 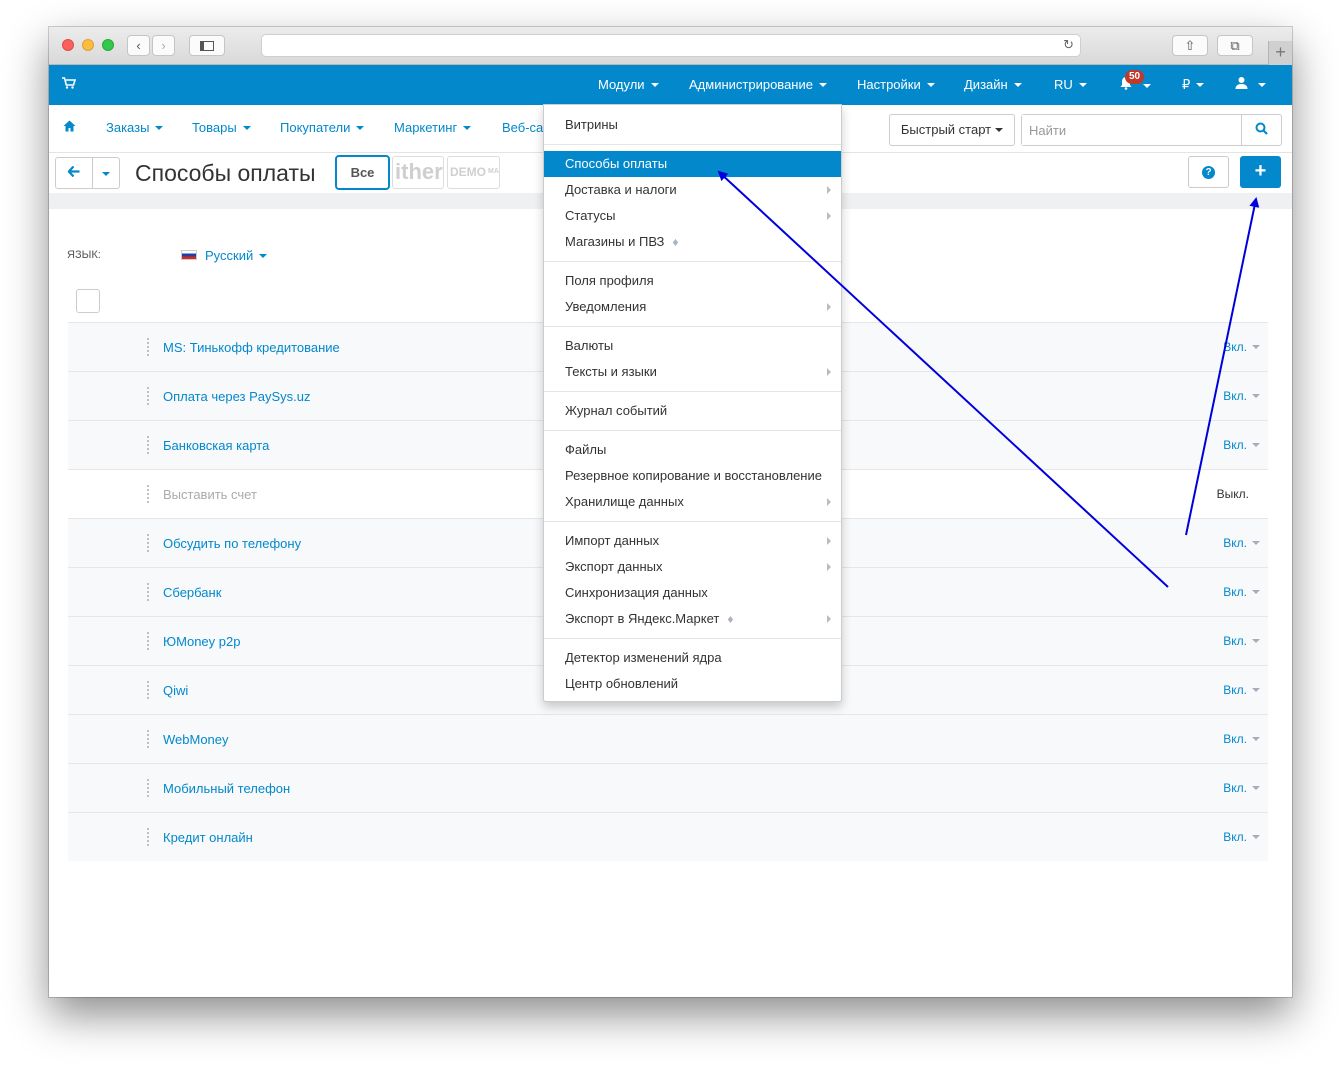 I want to click on payment-name-link: ЮMoney p2p, so click(x=201, y=641).